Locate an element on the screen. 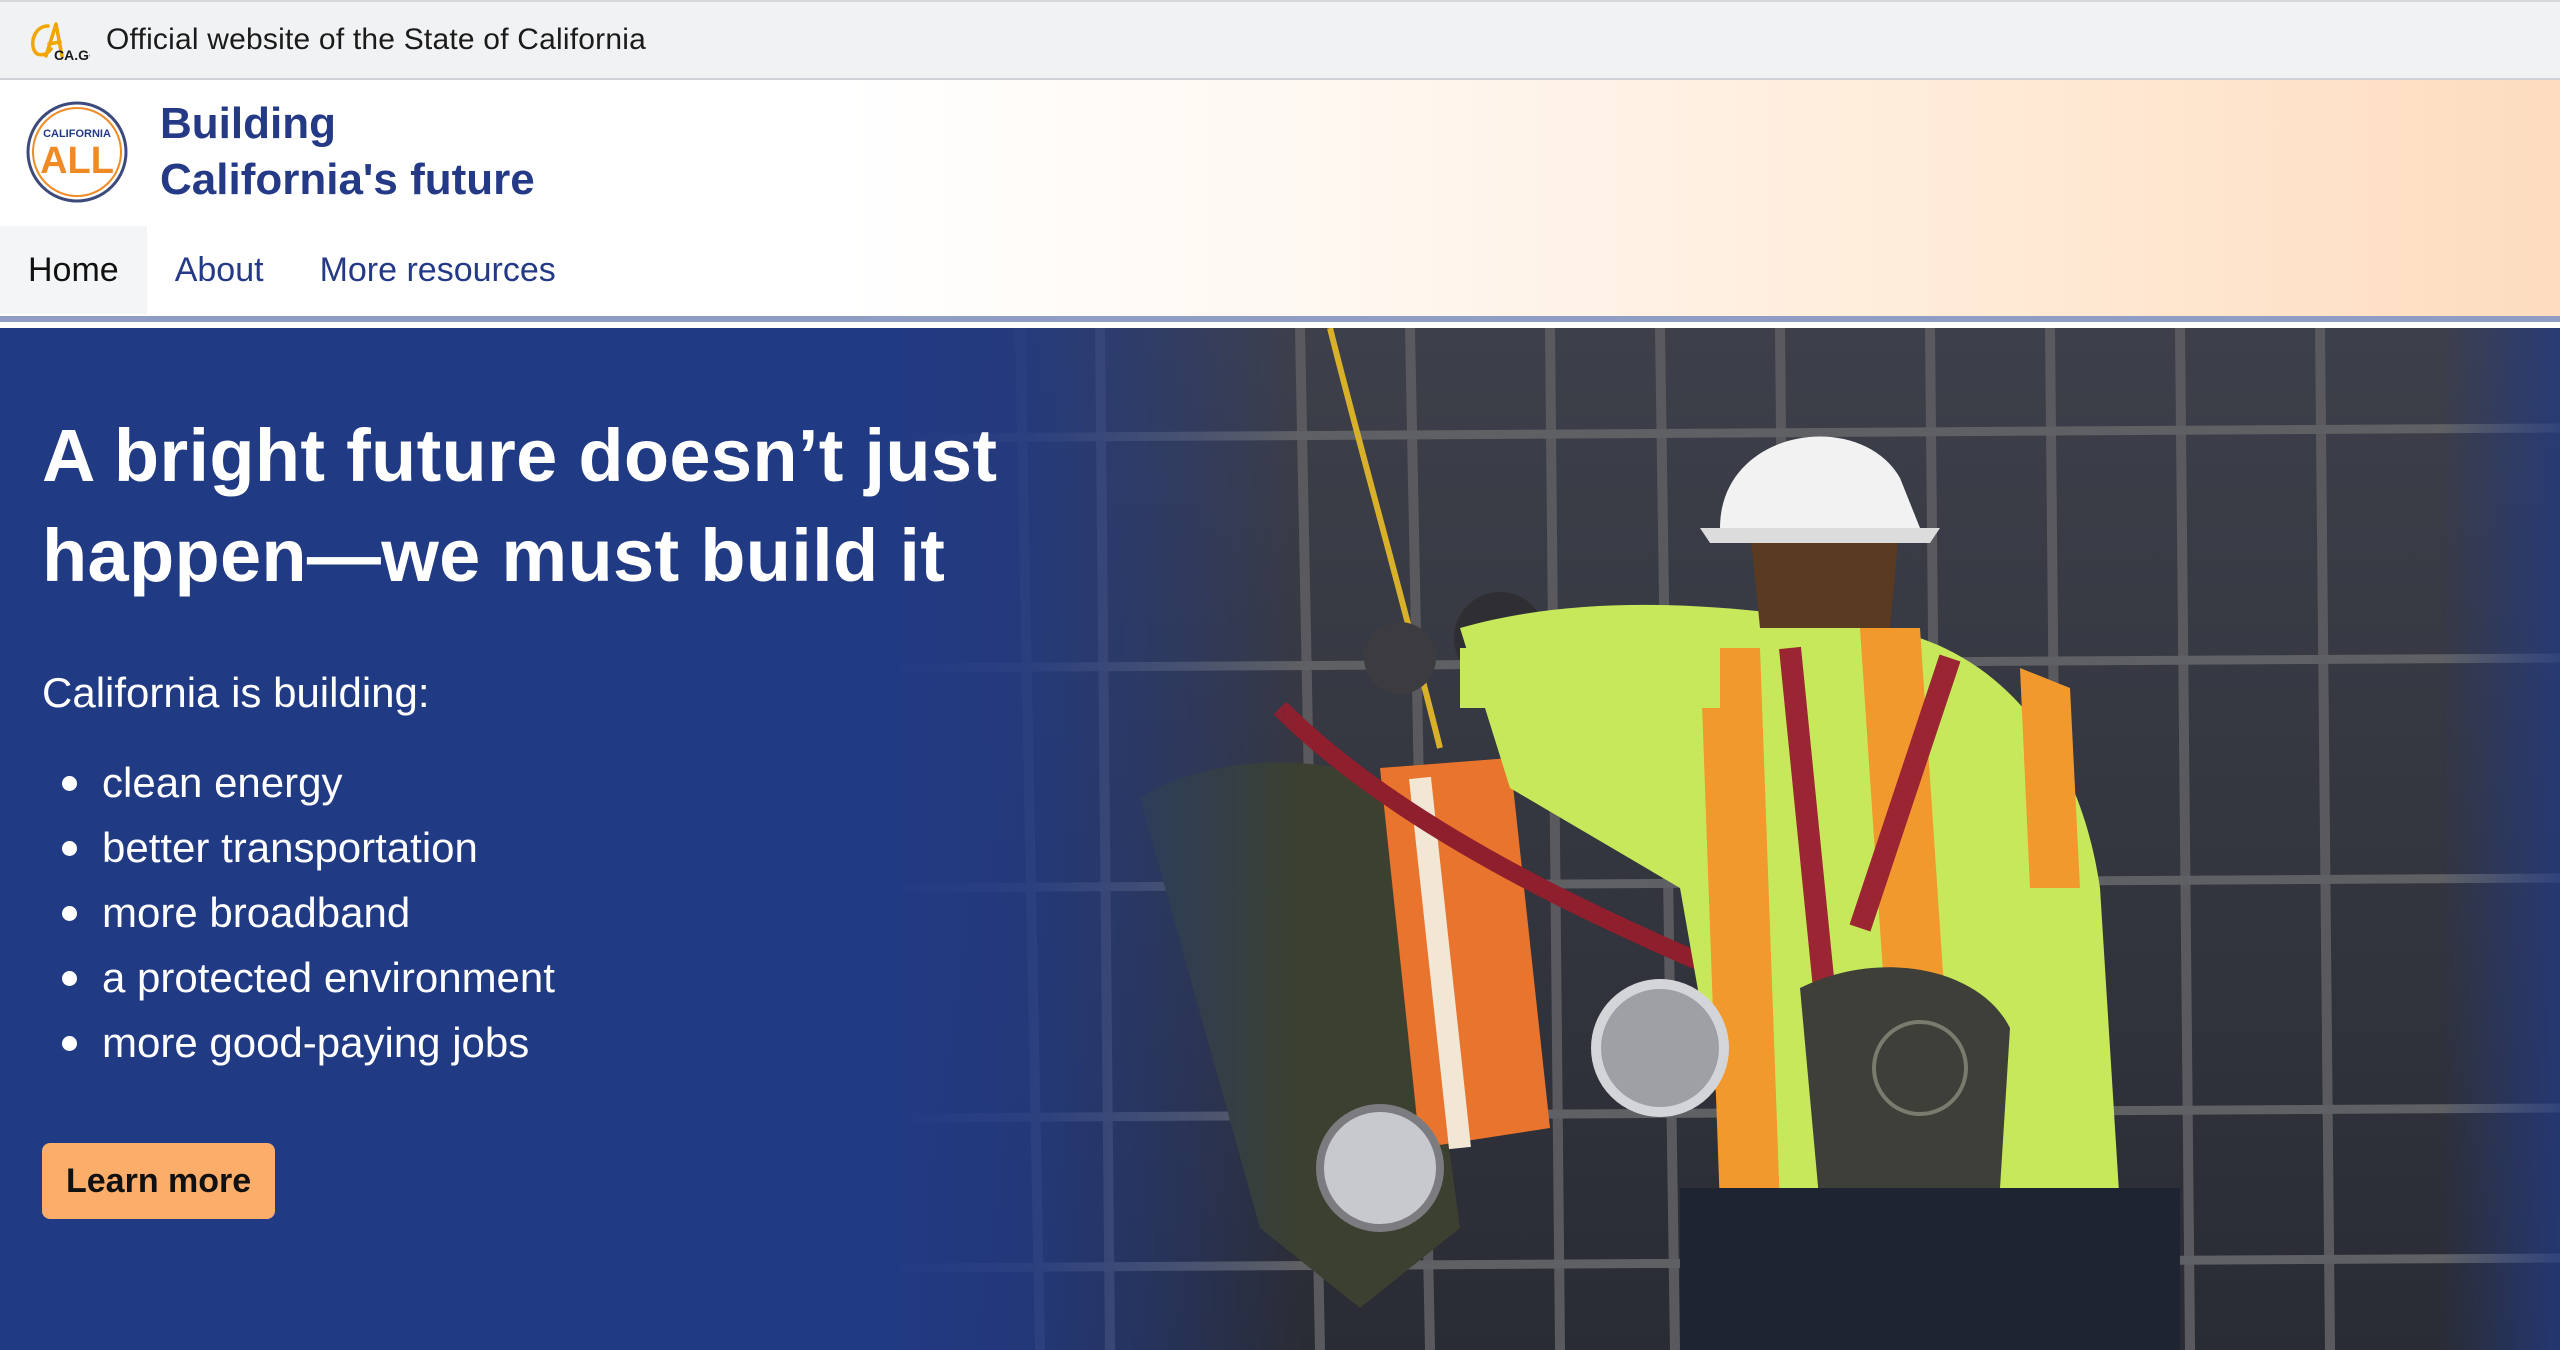  list-item-better-transportation: better transportation is located at coordinates (542, 847).